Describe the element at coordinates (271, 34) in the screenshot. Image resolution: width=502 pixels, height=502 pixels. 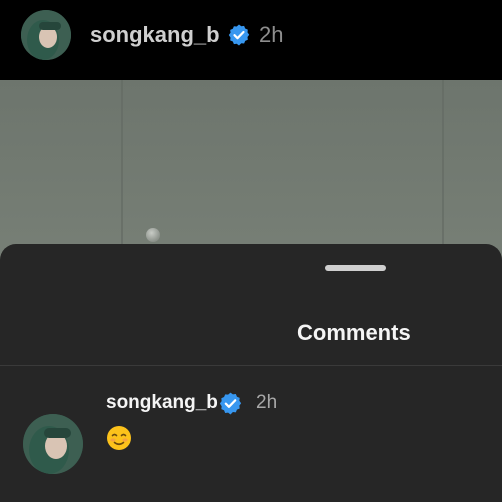
I see `story-time: 2h` at that location.